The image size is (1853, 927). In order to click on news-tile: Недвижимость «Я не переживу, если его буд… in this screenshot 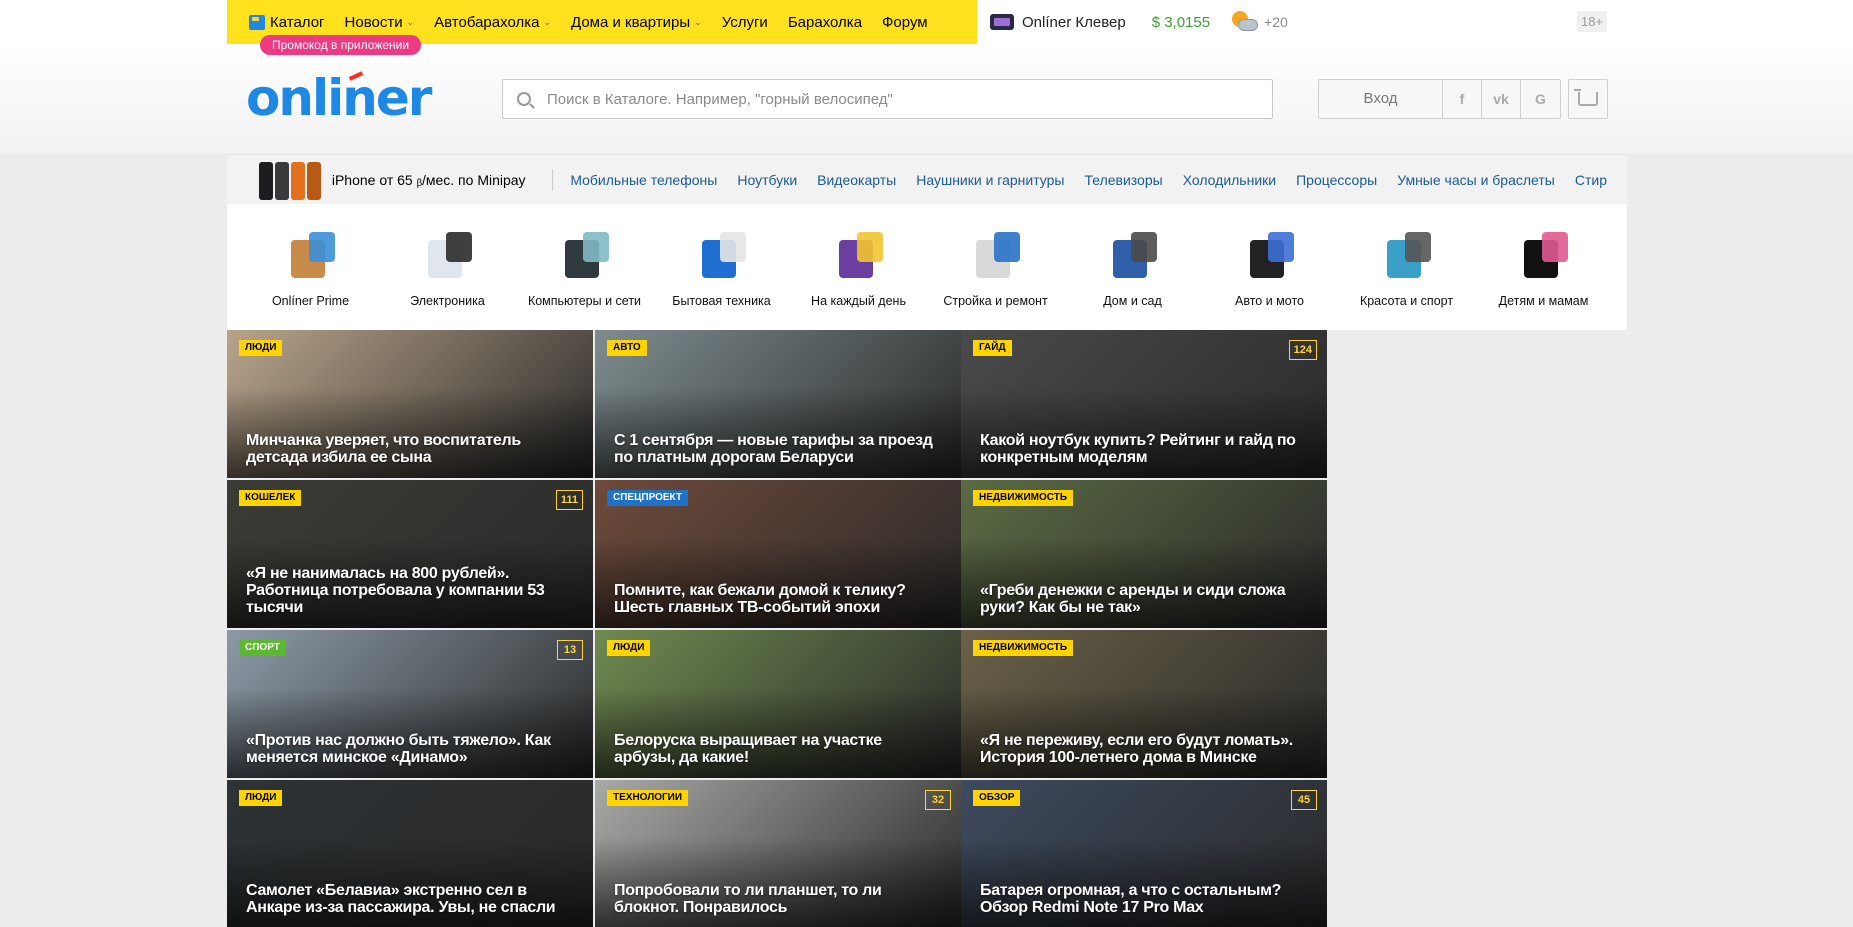, I will do `click(1144, 704)`.